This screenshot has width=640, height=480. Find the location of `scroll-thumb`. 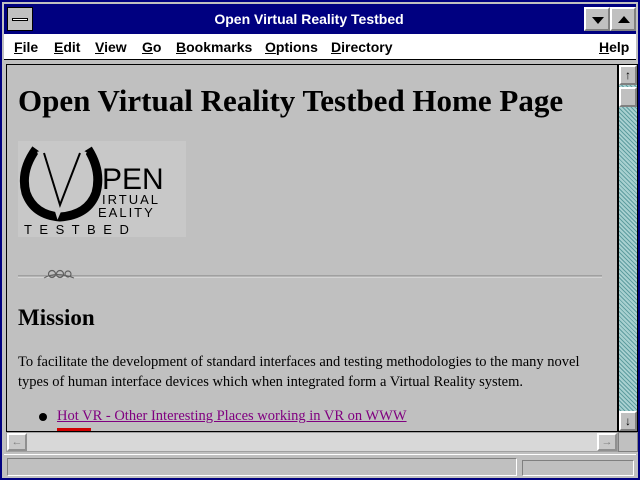

scroll-thumb is located at coordinates (628, 97).